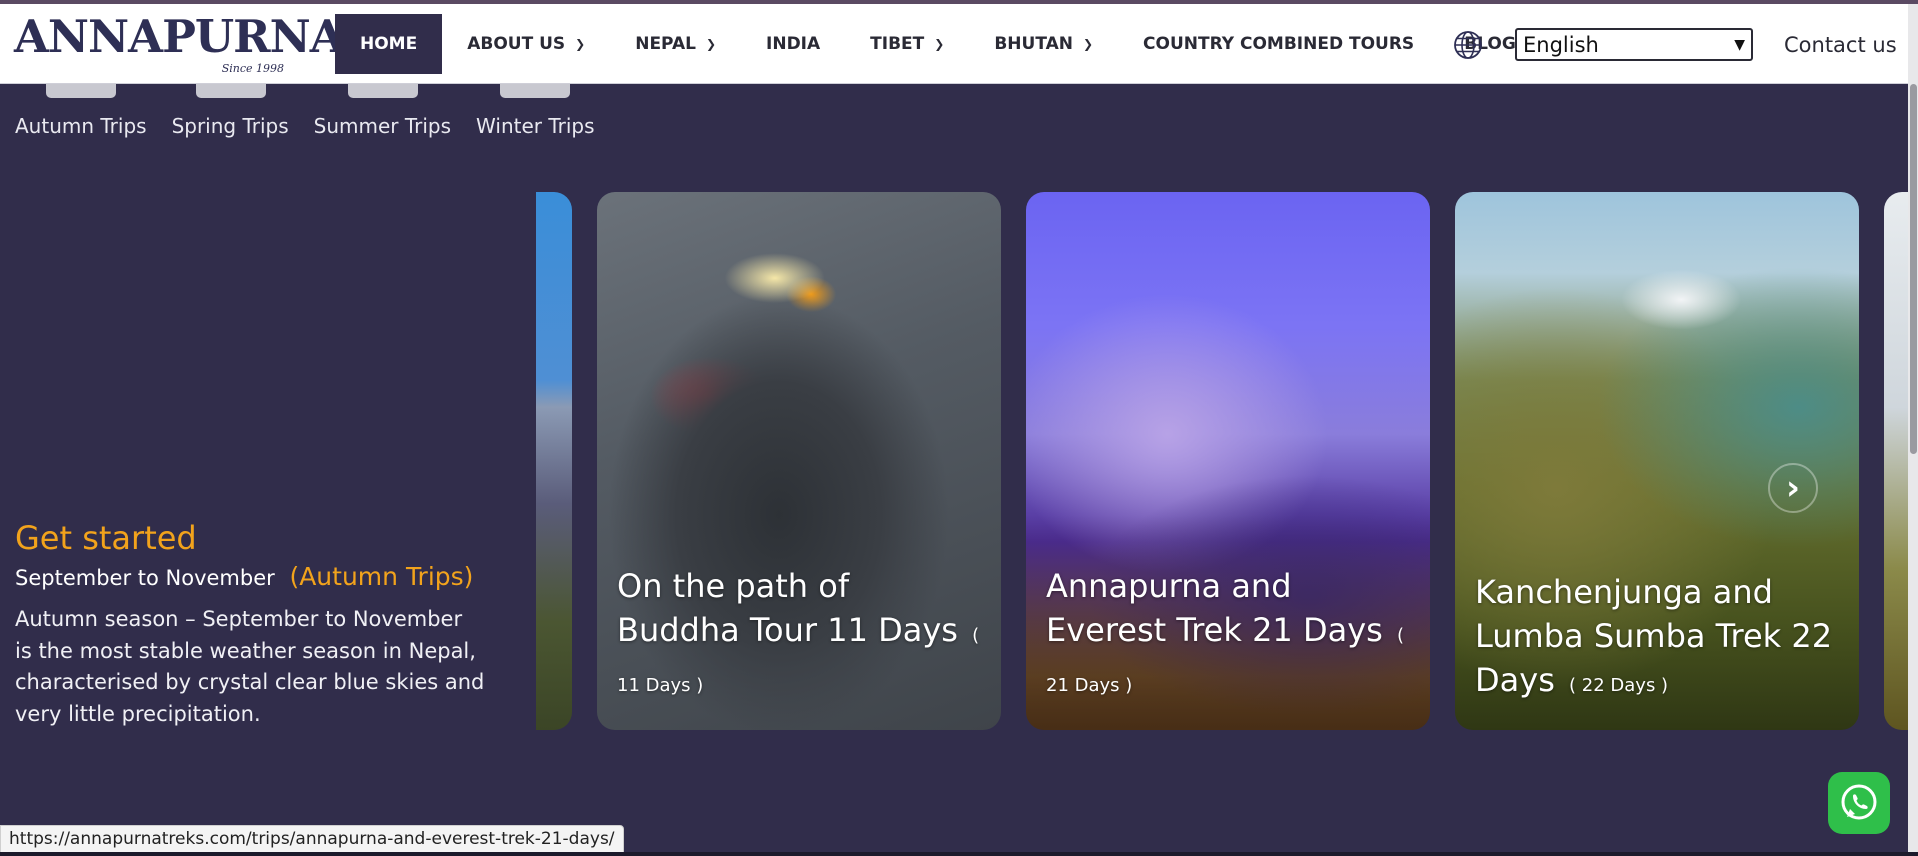 The width and height of the screenshot is (1918, 856). I want to click on nav-bhutan: BHUTAN ❯, so click(1043, 44).